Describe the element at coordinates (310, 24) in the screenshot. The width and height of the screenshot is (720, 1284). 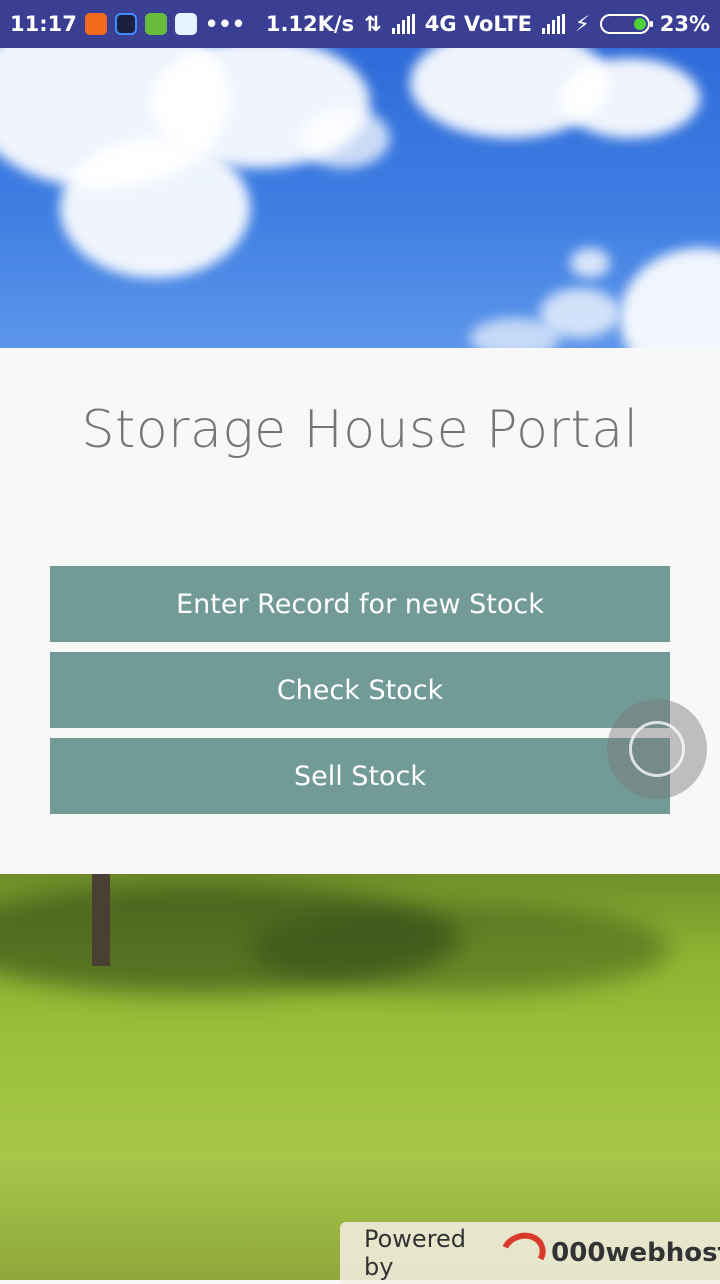
I see `network-speed: 1.12K/s` at that location.